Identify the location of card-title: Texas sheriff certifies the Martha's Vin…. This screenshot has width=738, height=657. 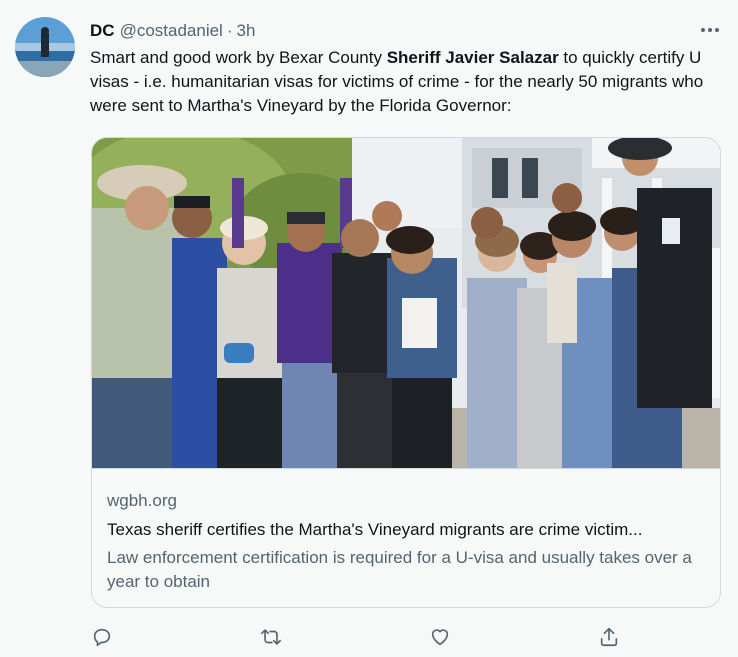
(375, 529).